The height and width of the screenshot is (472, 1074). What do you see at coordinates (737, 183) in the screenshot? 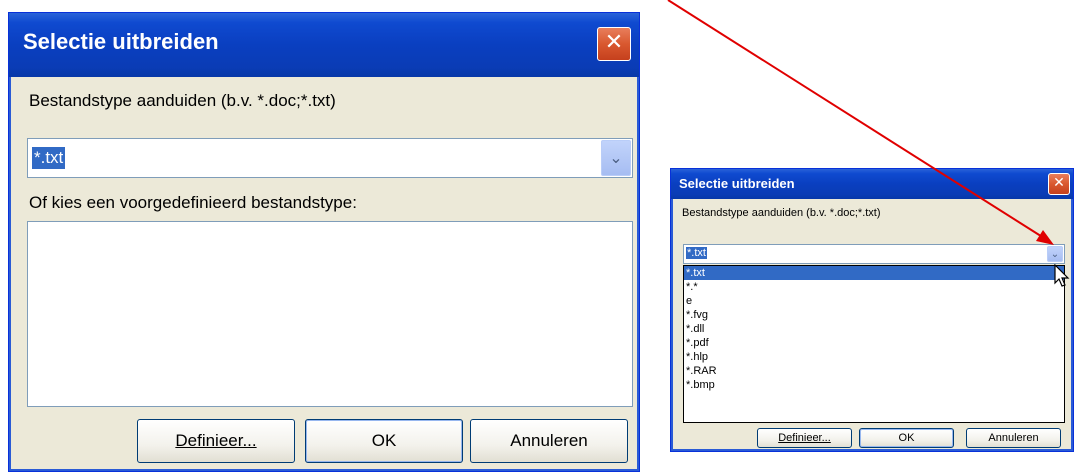
I see `small-dialog-title: Selectie uitbreiden` at bounding box center [737, 183].